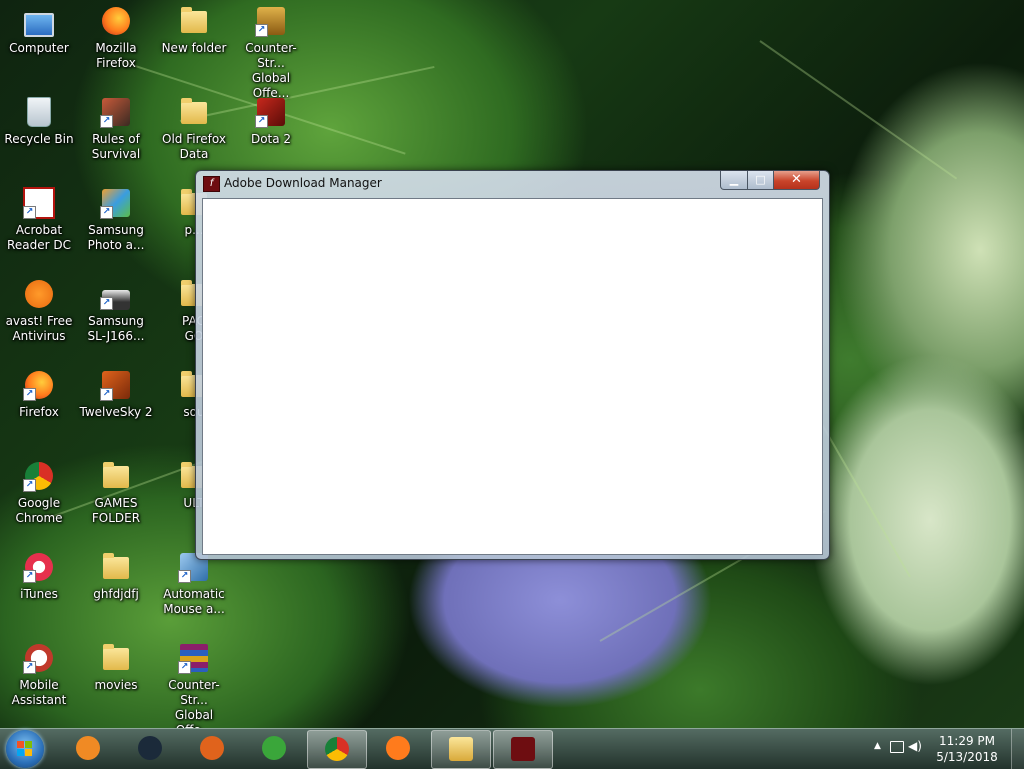 Image resolution: width=1024 pixels, height=769 pixels. Describe the element at coordinates (39, 476) in the screenshot. I see `chrome-icon: ↗` at that location.